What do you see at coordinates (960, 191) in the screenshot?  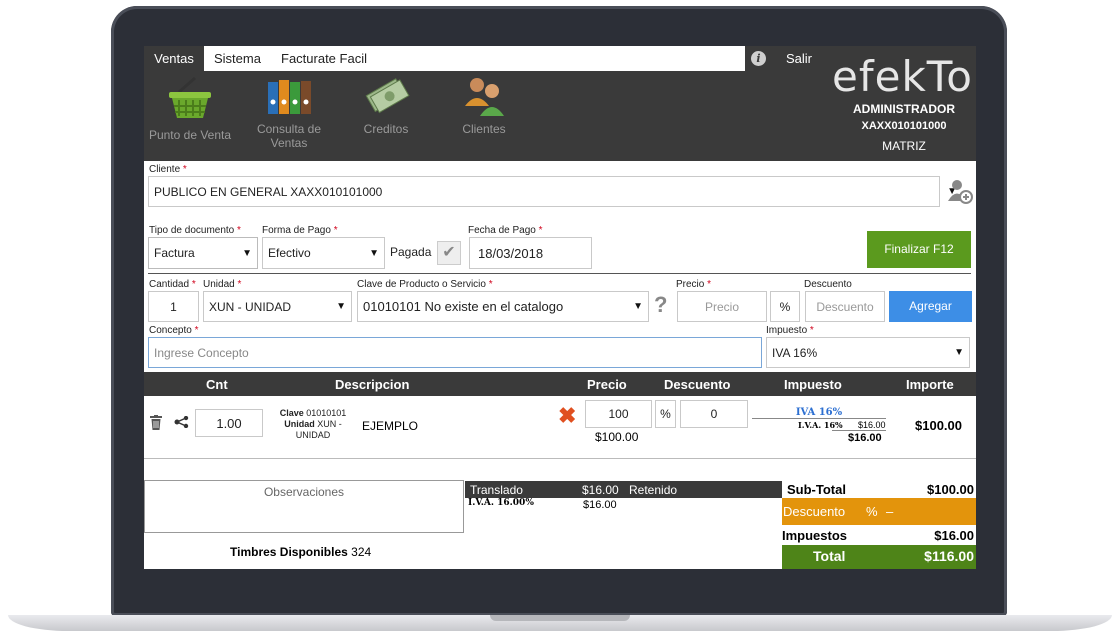 I see `add-client-icon` at bounding box center [960, 191].